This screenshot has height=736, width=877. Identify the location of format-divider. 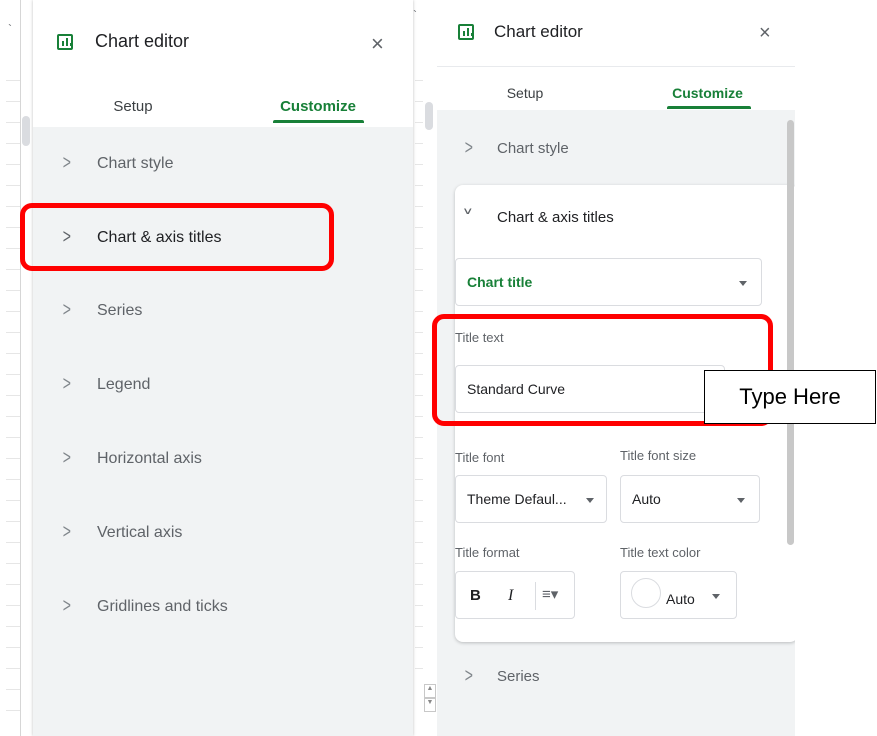
(535, 596).